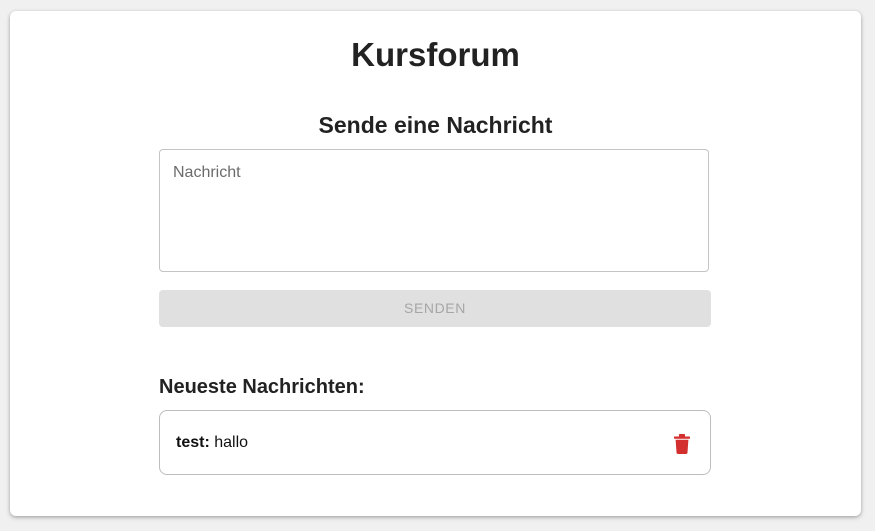 This screenshot has width=875, height=531. I want to click on delete-message-button, so click(682, 444).